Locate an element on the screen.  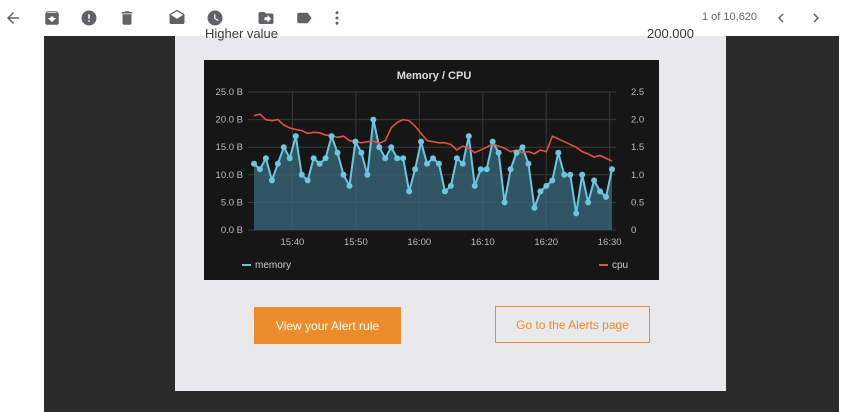
y-right-ticks: 2.5 2.0 1.5 1.0 0.5 0 is located at coordinates (637, 161).